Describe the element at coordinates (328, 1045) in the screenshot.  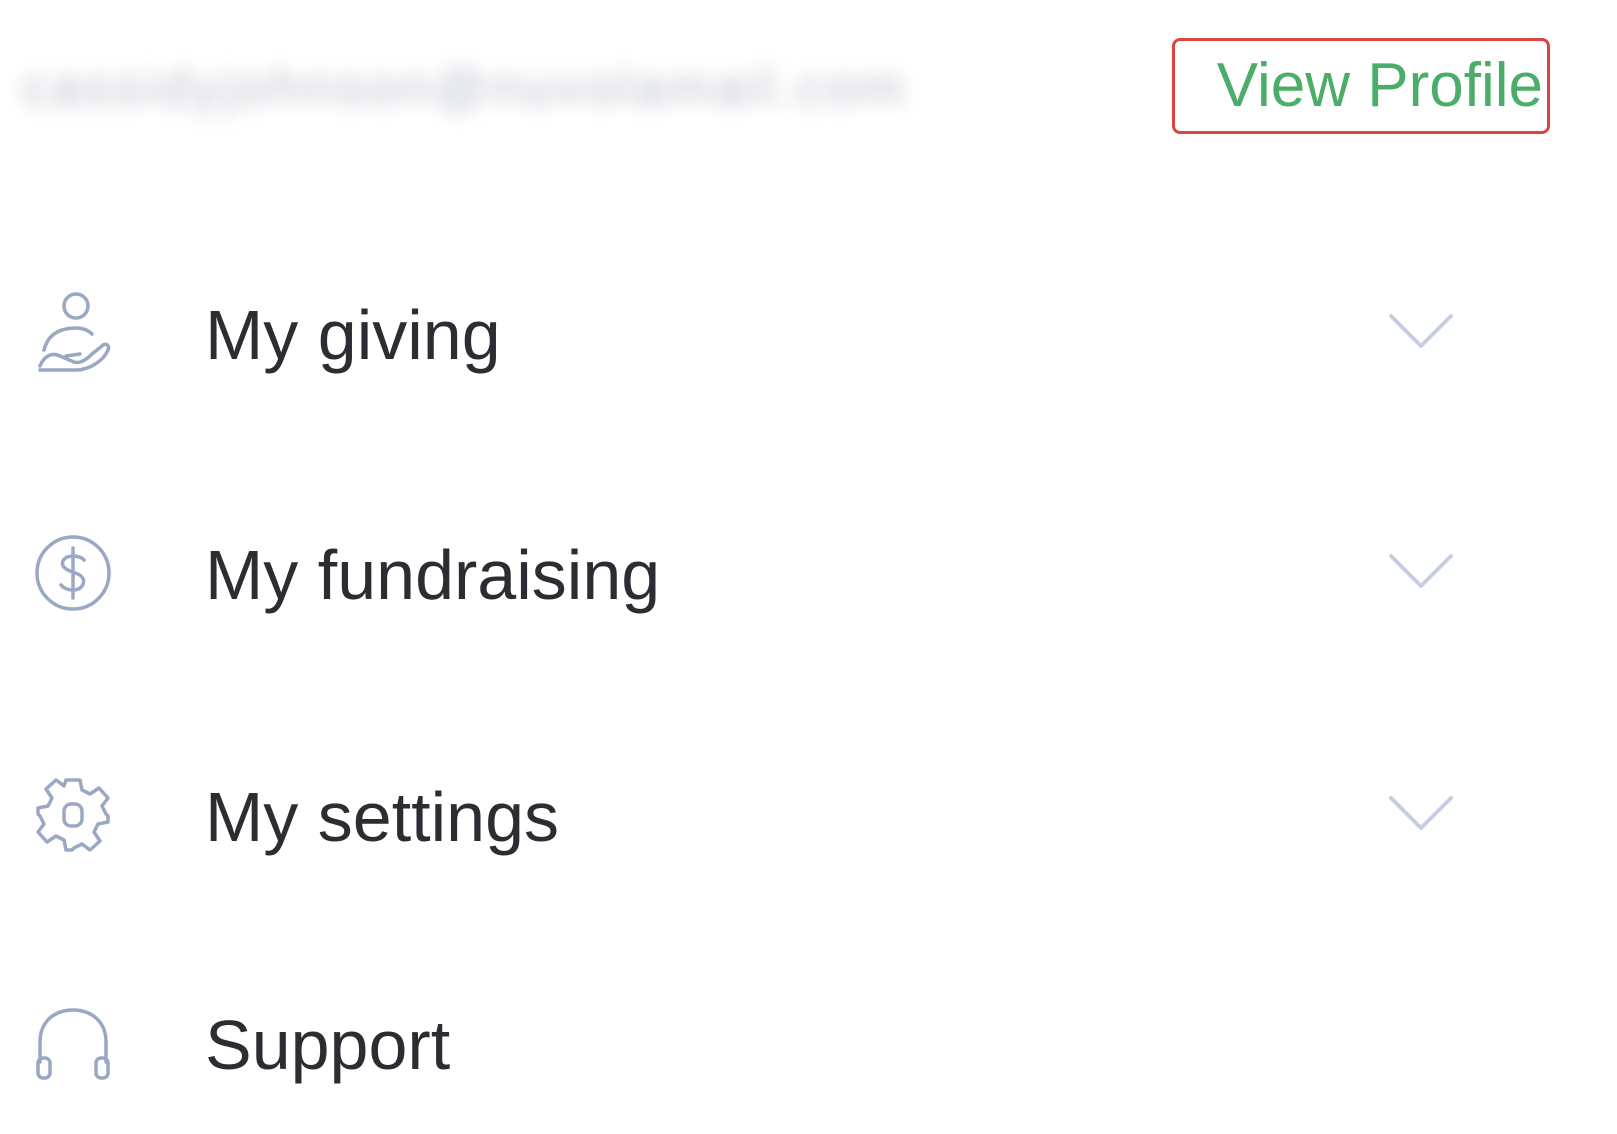
I see `menu-item-label: Support` at that location.